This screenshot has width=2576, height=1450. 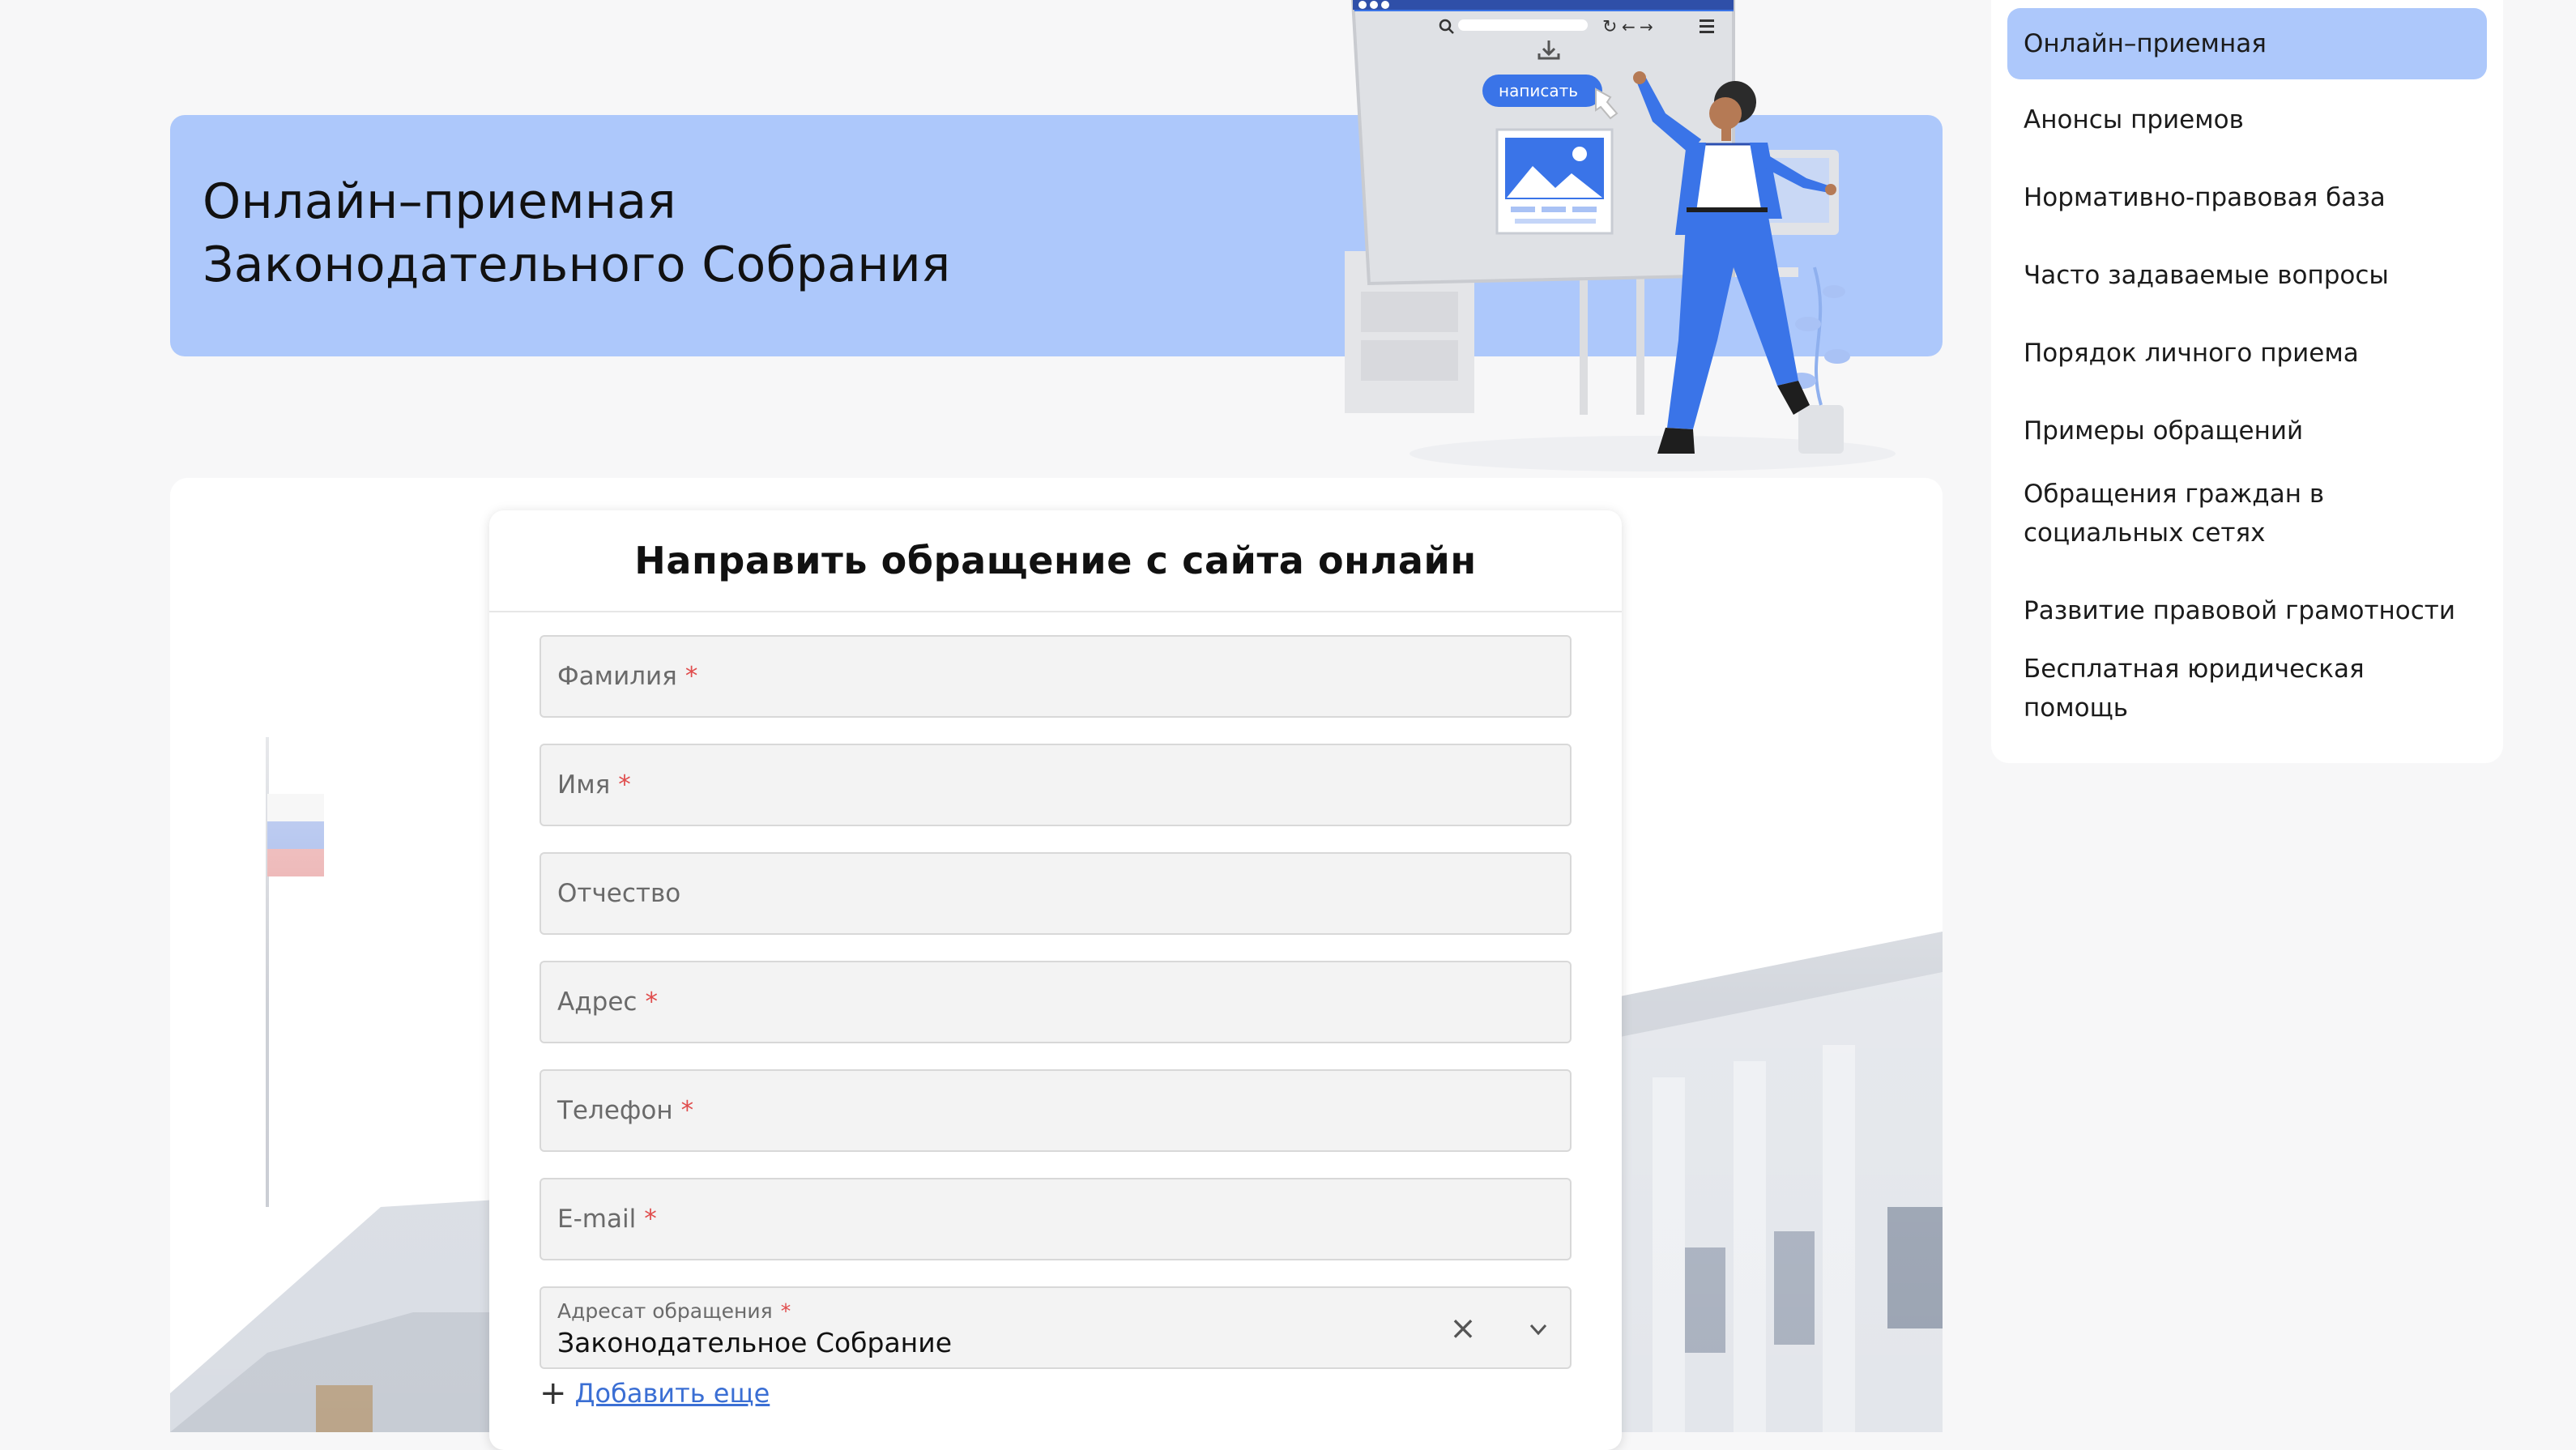 I want to click on sidebar-item-online-reception: Онлайн–приемная, so click(x=2247, y=43).